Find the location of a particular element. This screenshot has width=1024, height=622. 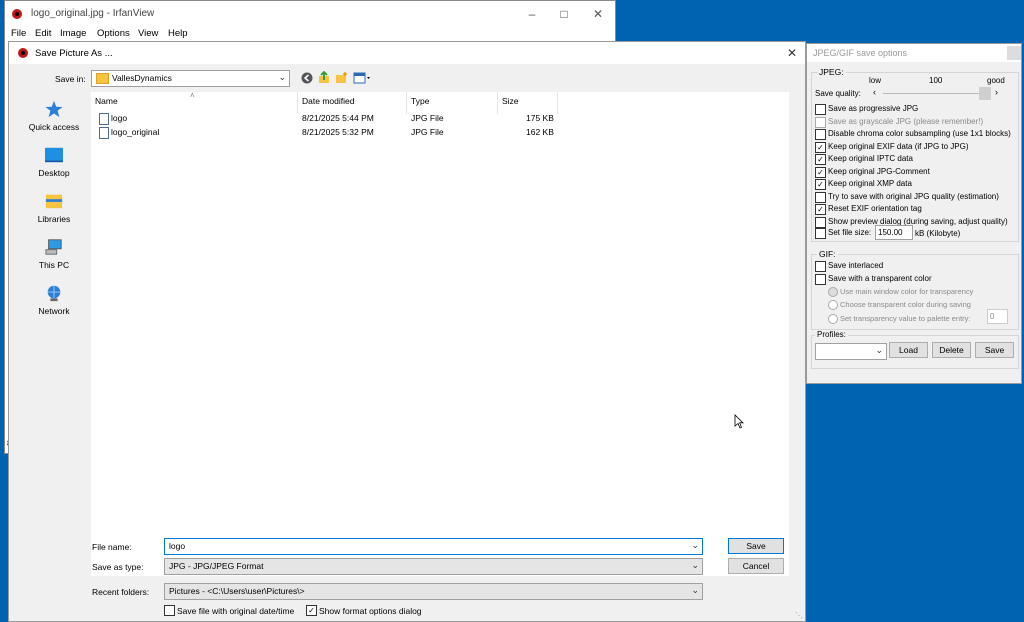

options-titlebar: JPEG/GIF save options is located at coordinates (914, 53).